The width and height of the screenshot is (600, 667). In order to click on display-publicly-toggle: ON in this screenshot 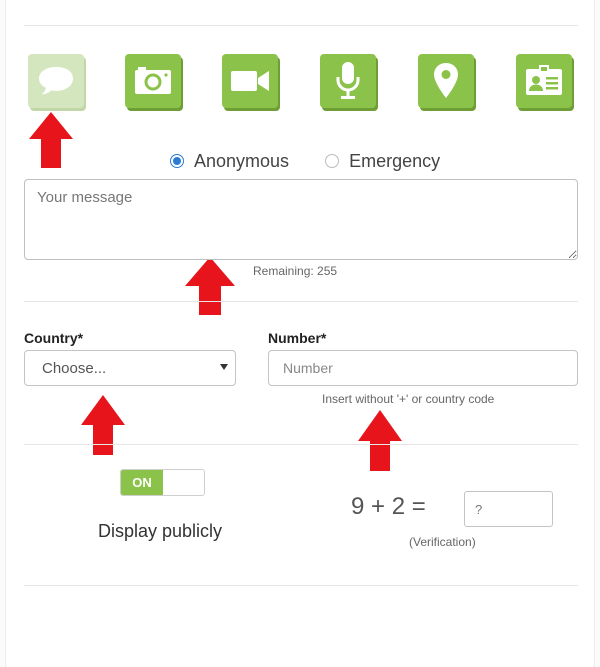, I will do `click(162, 482)`.